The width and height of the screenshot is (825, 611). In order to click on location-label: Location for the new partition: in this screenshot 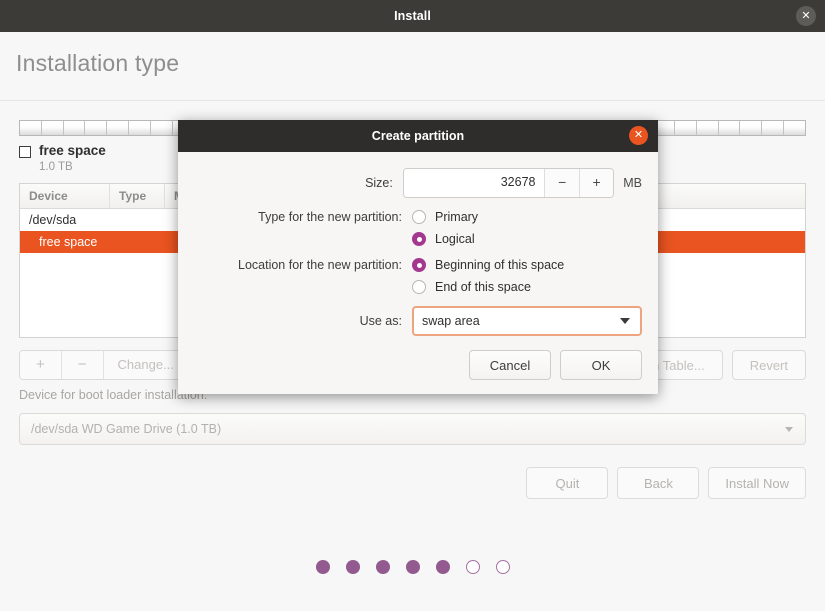, I will do `click(320, 265)`.